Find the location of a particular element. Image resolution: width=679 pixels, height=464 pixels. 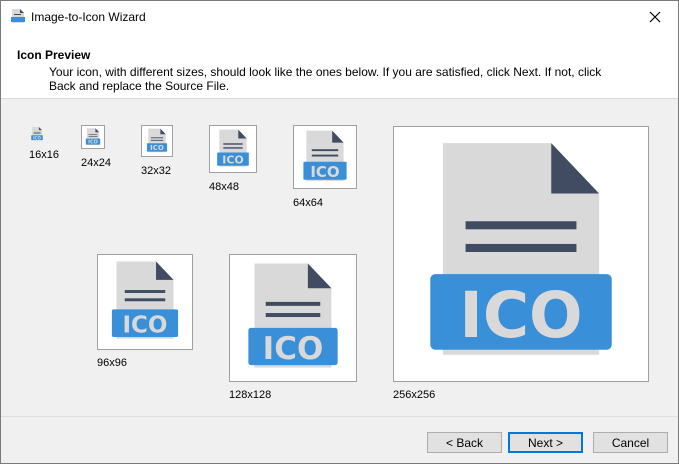

preview-48-label: 48x48 is located at coordinates (224, 187).